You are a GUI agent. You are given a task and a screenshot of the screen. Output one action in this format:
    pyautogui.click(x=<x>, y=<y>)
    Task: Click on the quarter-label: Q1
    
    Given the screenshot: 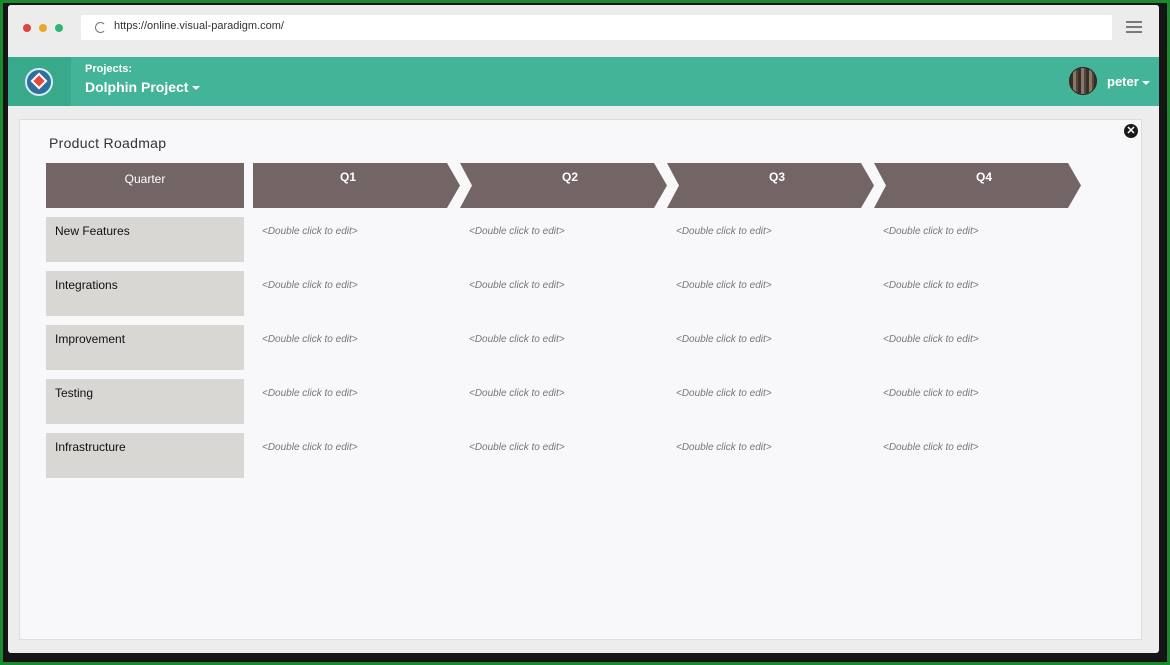 What is the action you would take?
    pyautogui.click(x=347, y=177)
    